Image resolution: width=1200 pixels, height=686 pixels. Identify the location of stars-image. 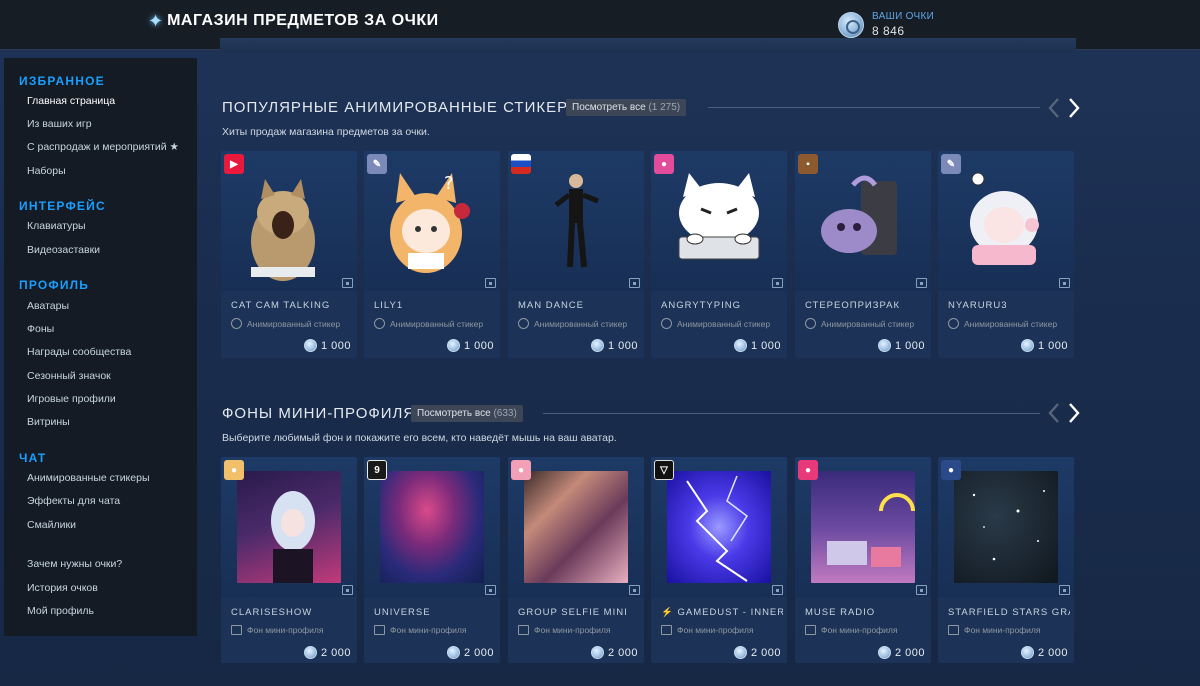
(1008, 525).